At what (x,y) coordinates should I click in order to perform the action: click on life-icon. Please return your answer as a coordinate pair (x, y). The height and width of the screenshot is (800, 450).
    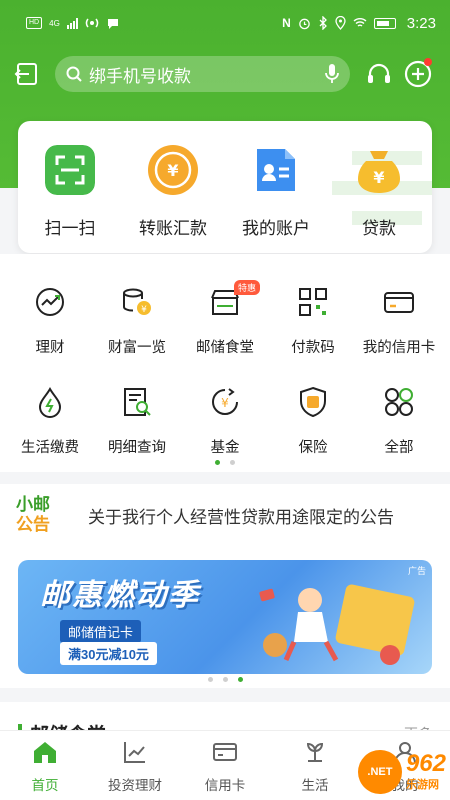
    Looking at the image, I should click on (315, 752).